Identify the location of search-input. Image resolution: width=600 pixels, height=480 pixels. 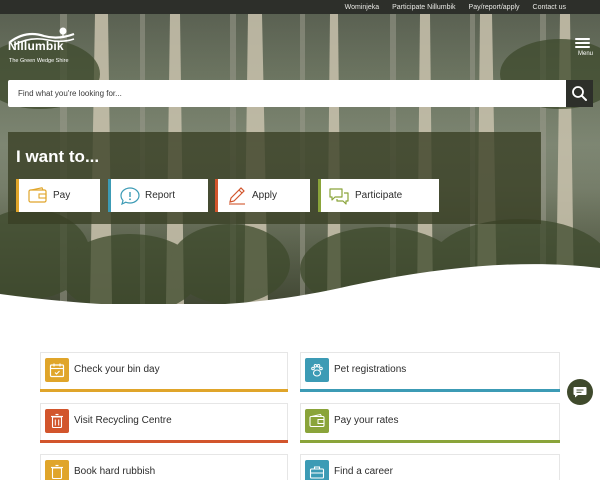
(286, 93).